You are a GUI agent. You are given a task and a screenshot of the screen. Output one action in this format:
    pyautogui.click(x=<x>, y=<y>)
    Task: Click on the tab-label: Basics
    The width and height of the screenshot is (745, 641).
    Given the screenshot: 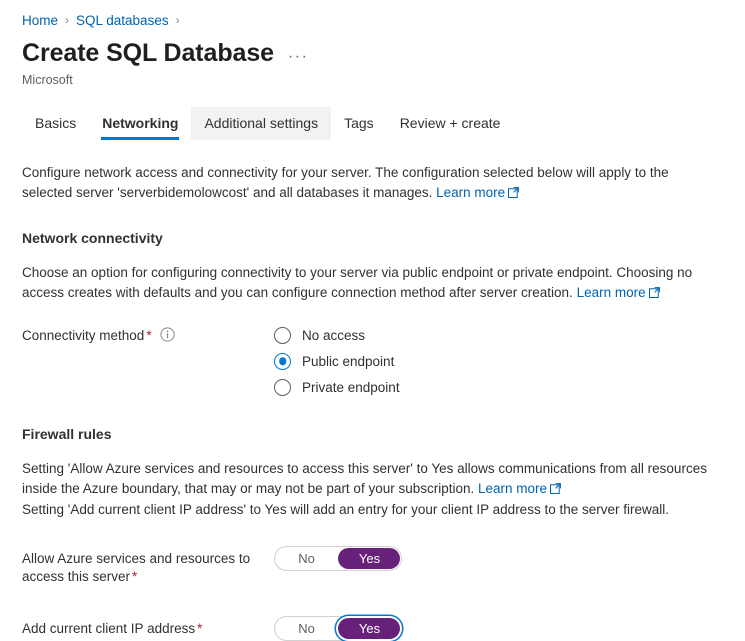 What is the action you would take?
    pyautogui.click(x=56, y=123)
    